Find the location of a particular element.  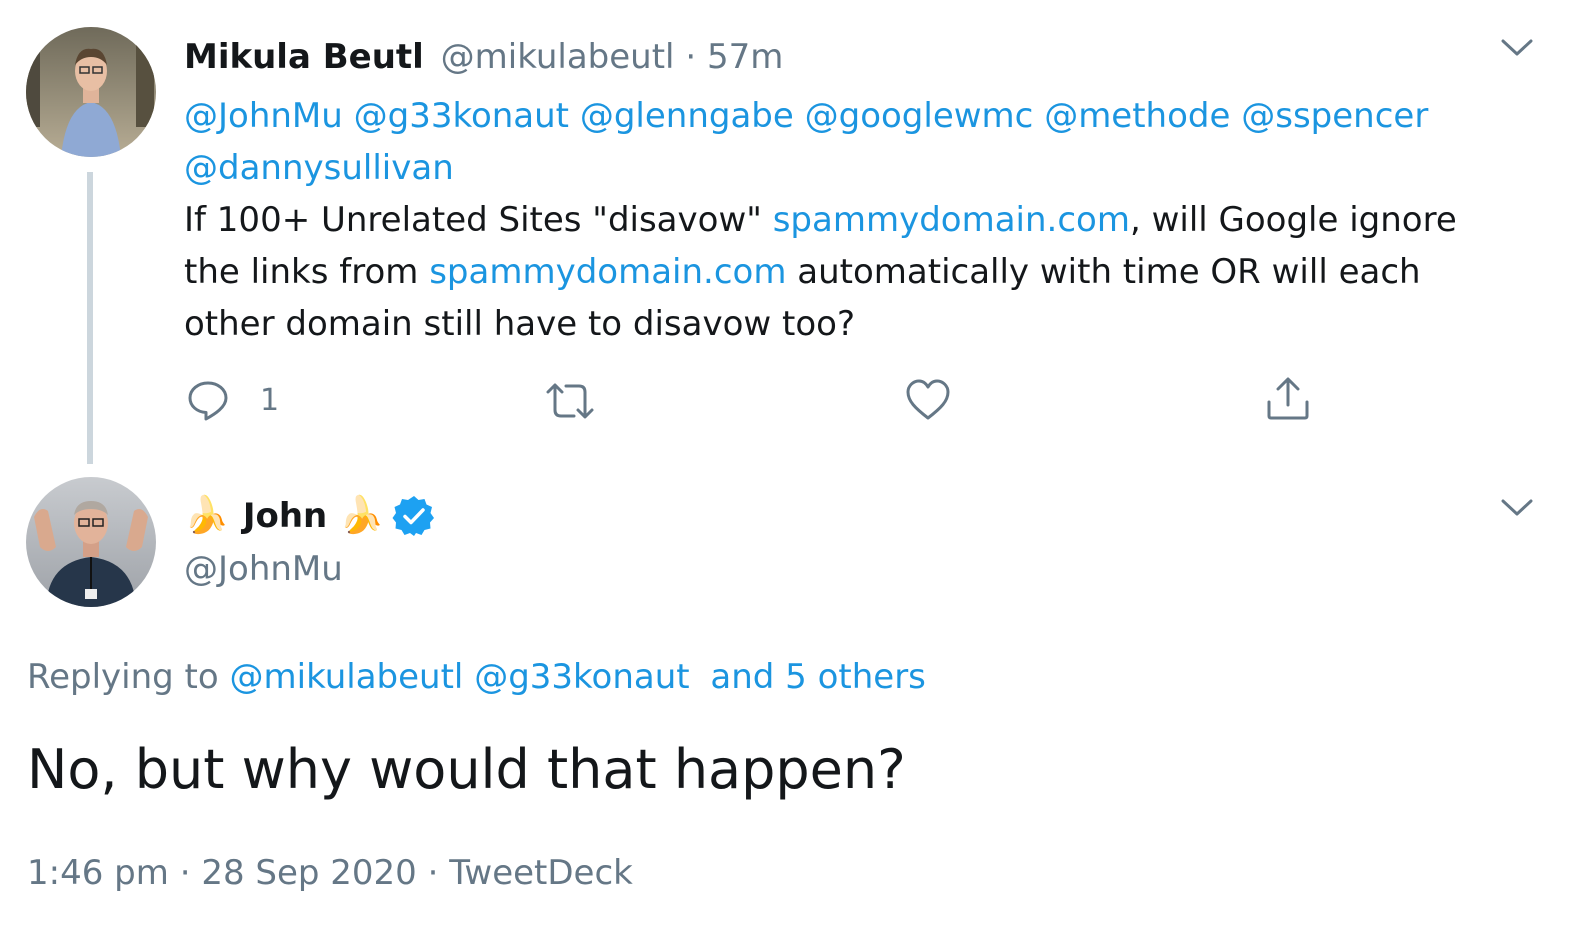

tweet-2-menu-button is located at coordinates (1517, 510).